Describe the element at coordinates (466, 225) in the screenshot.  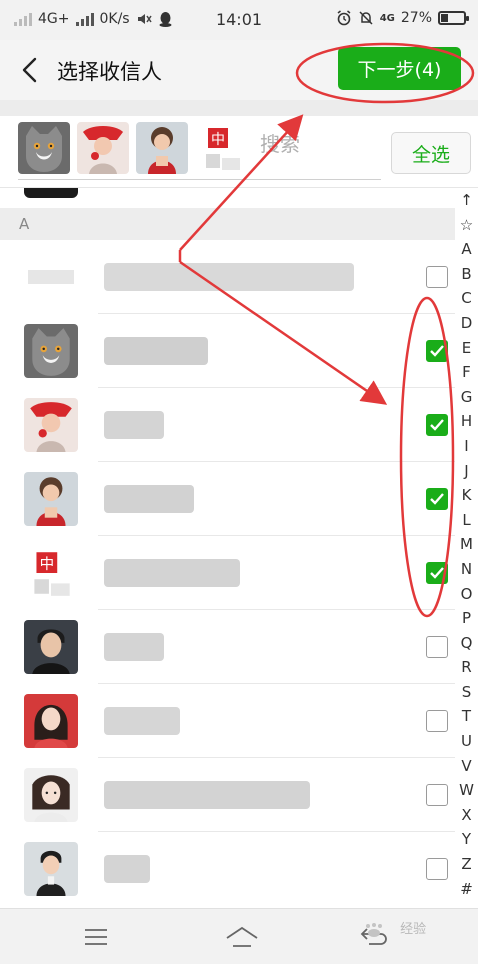
I see `index-star: ☆` at that location.